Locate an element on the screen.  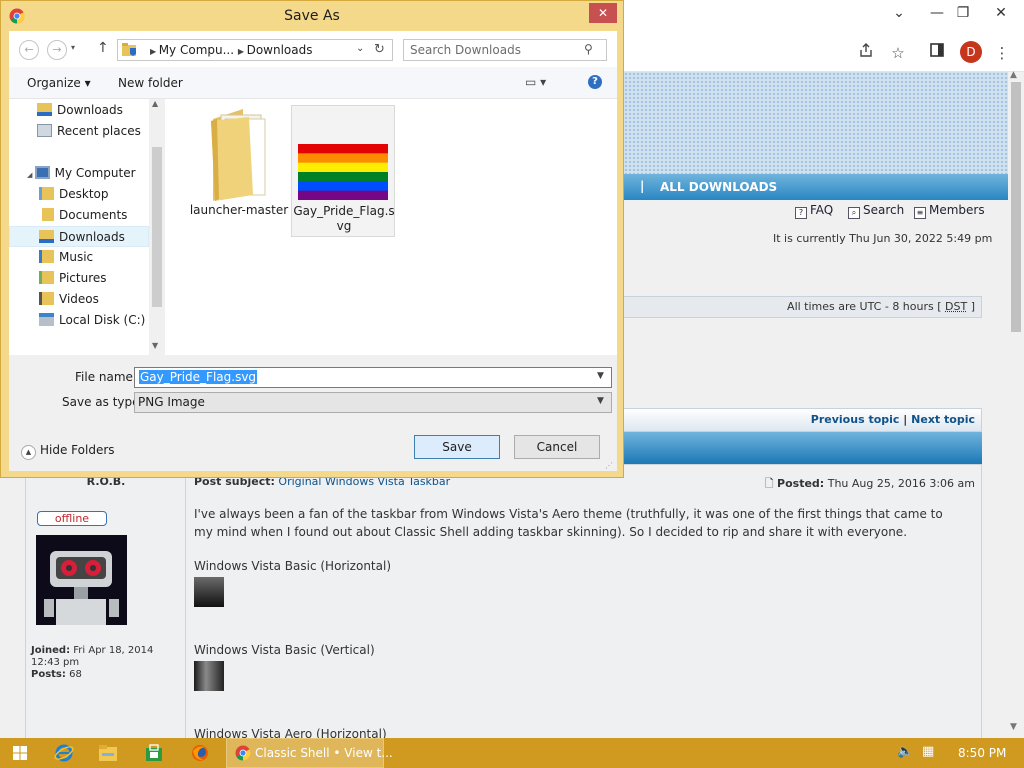
next-topic-link: Next topic is located at coordinates (943, 419).